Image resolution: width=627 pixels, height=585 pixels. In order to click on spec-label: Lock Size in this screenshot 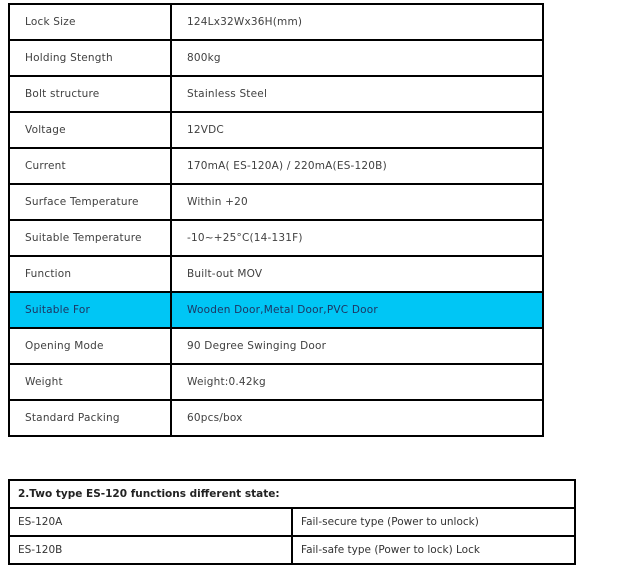, I will do `click(90, 22)`.